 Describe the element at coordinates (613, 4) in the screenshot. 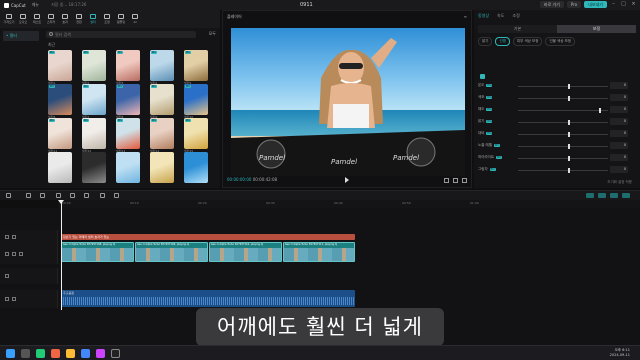

I see `minimize-icon: –` at that location.